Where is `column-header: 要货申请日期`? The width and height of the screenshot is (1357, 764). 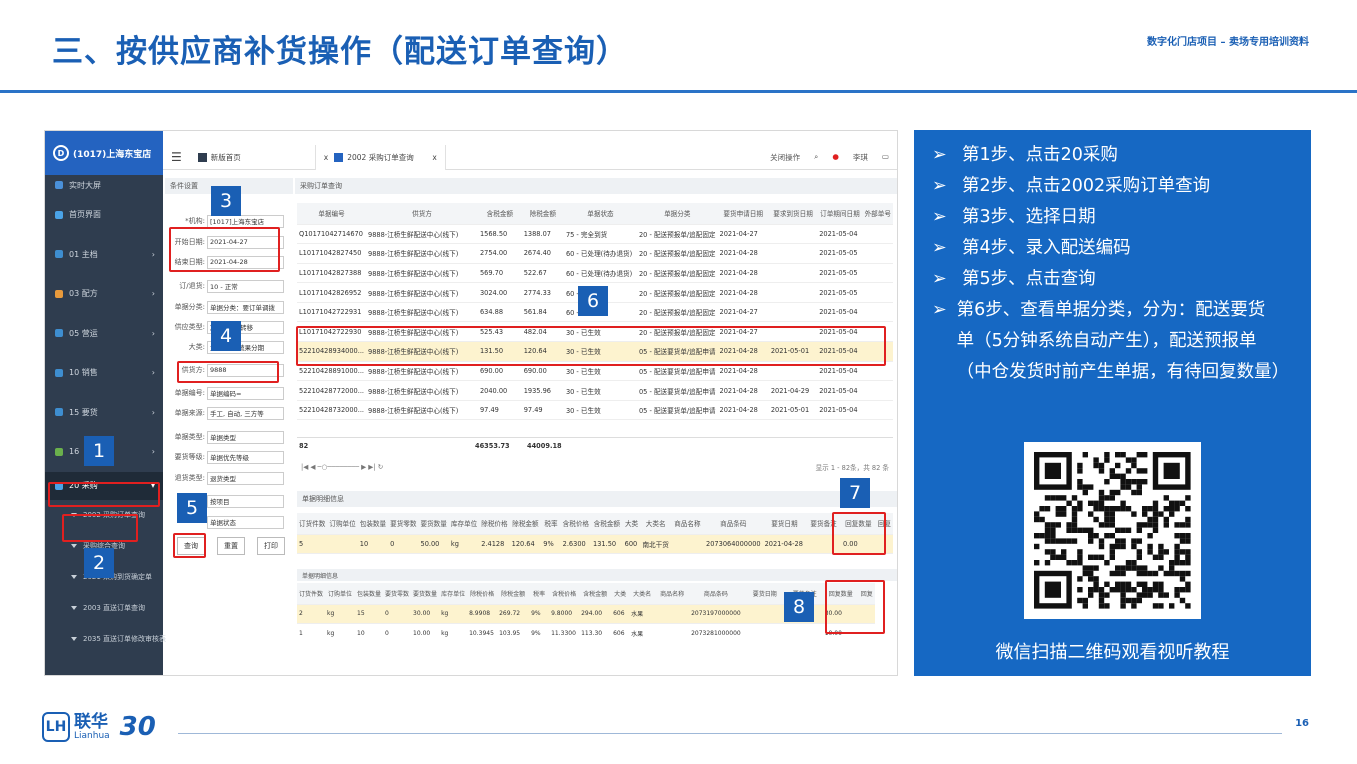 column-header: 要货申请日期 is located at coordinates (743, 214).